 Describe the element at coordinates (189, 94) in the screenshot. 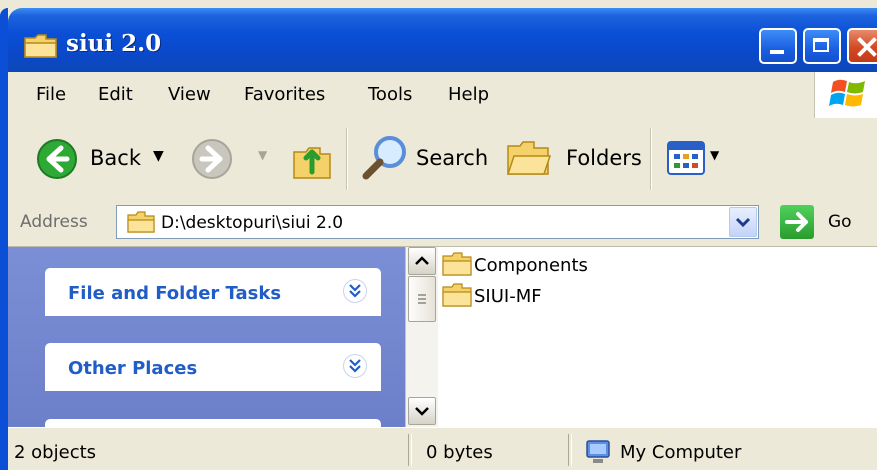

I see `menu-view: View` at that location.